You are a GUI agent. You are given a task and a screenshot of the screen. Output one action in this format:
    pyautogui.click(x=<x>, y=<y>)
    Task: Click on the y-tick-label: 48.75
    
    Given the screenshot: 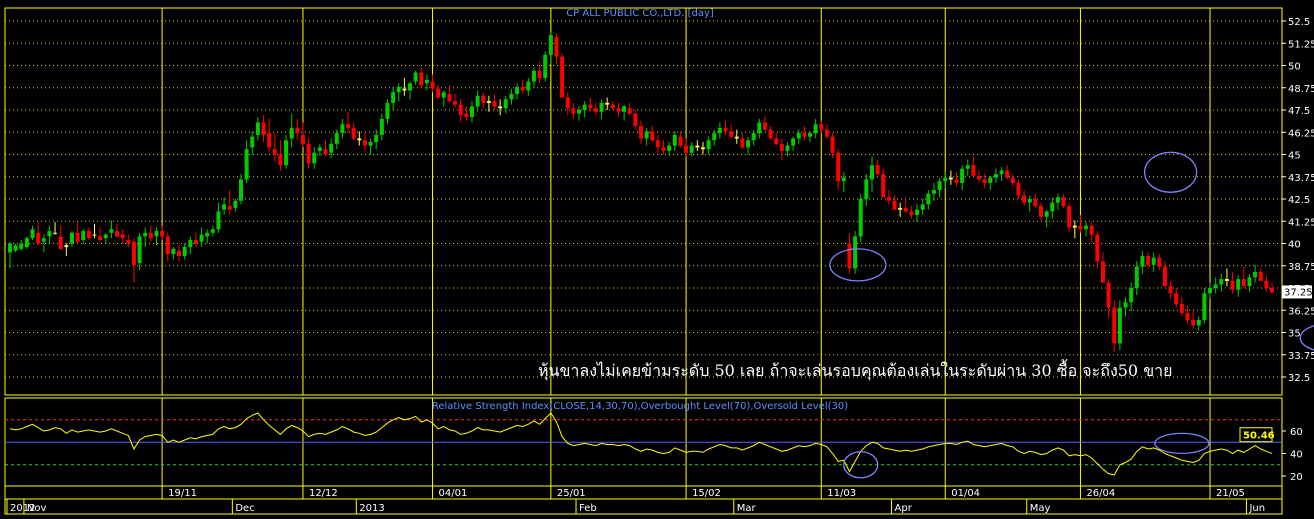 What is the action you would take?
    pyautogui.click(x=1301, y=89)
    